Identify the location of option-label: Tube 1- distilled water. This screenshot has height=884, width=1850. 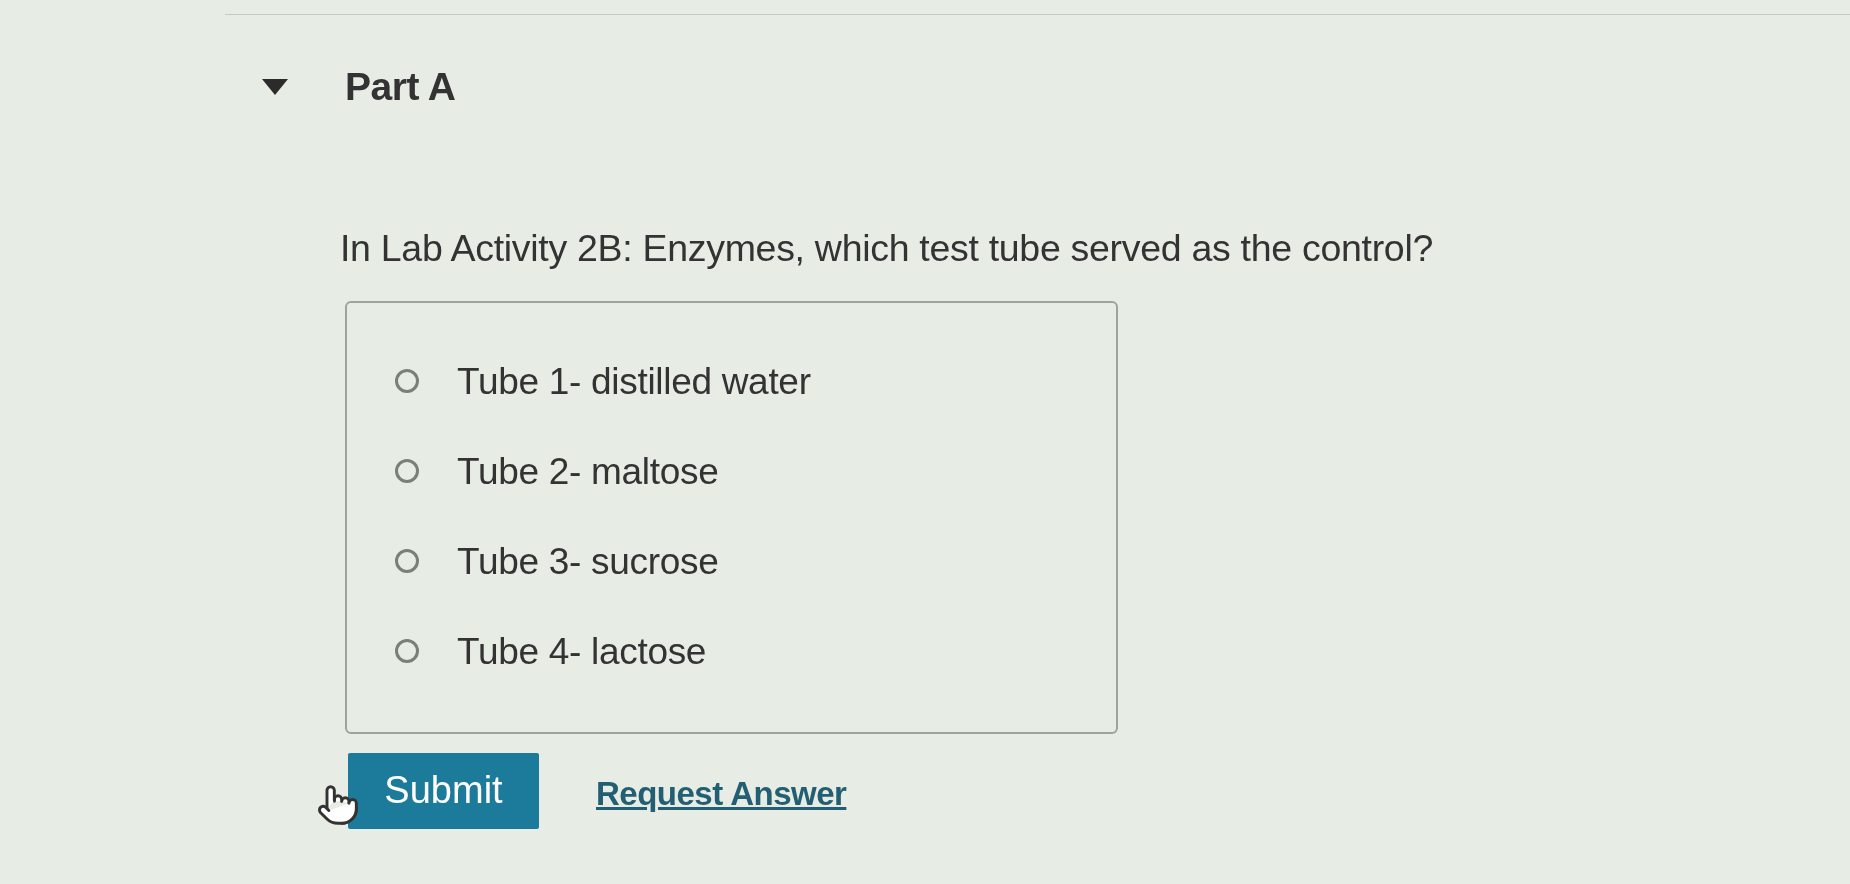
(634, 381).